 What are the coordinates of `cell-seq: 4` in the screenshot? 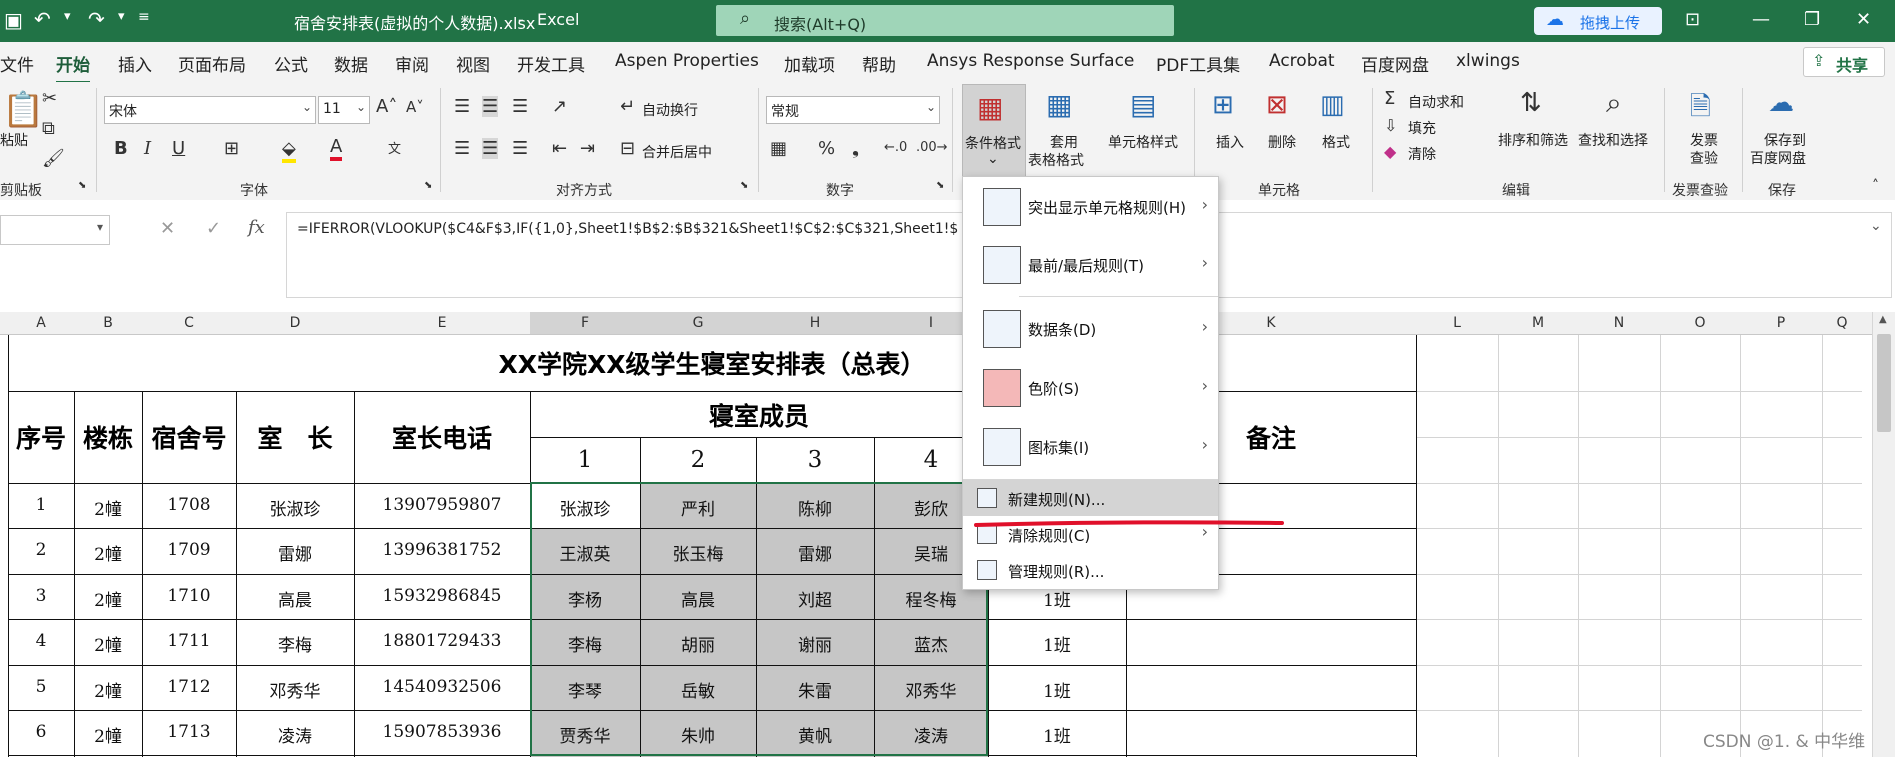 It's located at (41, 641).